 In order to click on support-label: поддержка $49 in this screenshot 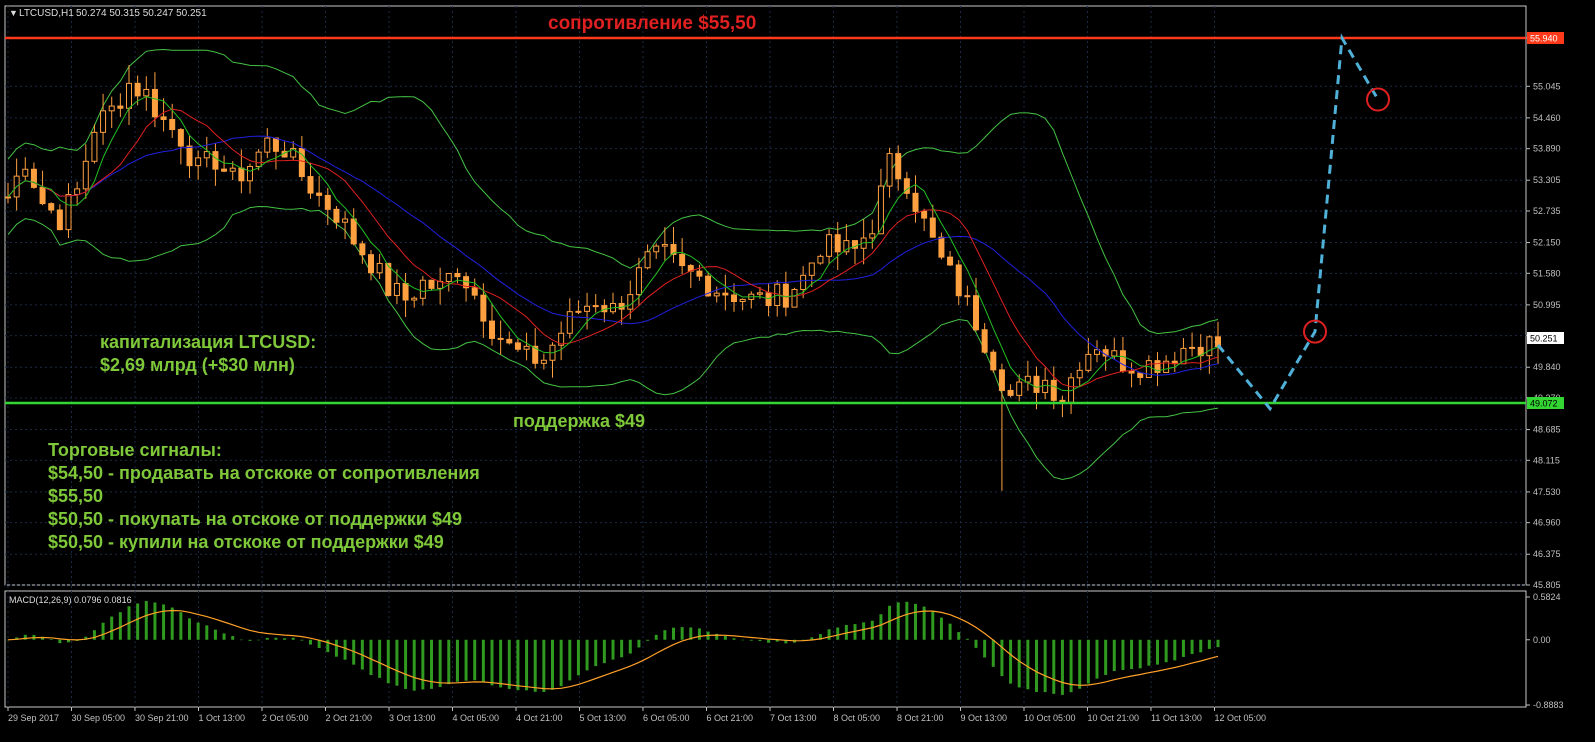, I will do `click(579, 421)`.